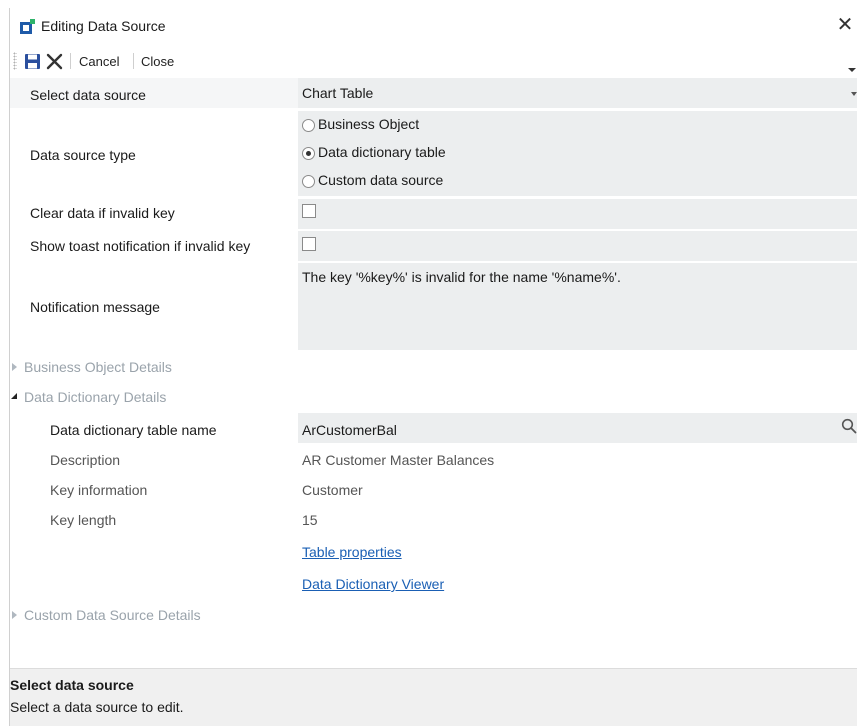 This screenshot has height=726, width=857. I want to click on radio-data-dictionary-table-label: Data dictionary table, so click(382, 152).